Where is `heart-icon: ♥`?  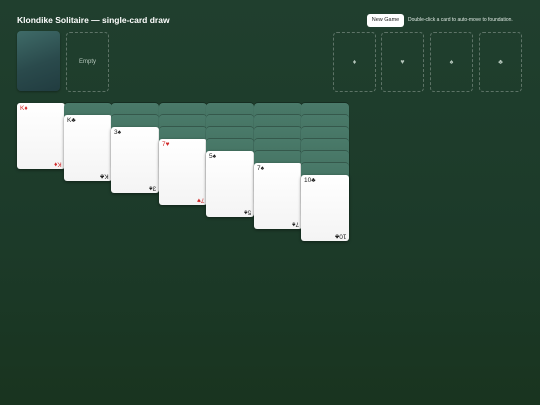
heart-icon: ♥ is located at coordinates (402, 62).